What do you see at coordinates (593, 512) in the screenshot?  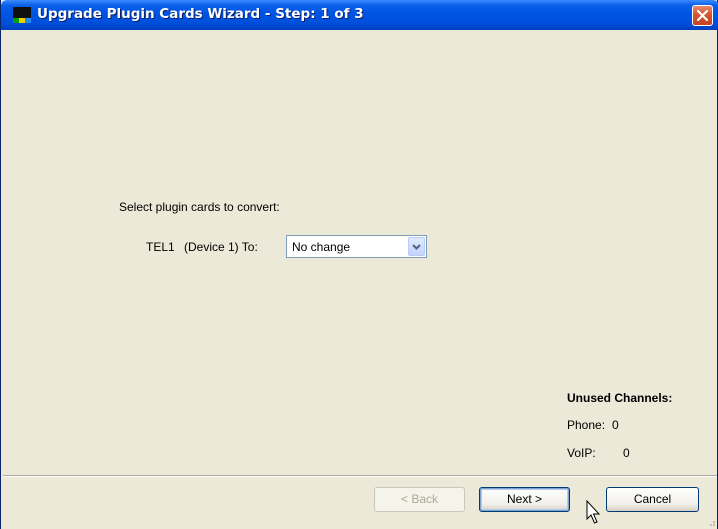 I see `mouse-cursor-icon` at bounding box center [593, 512].